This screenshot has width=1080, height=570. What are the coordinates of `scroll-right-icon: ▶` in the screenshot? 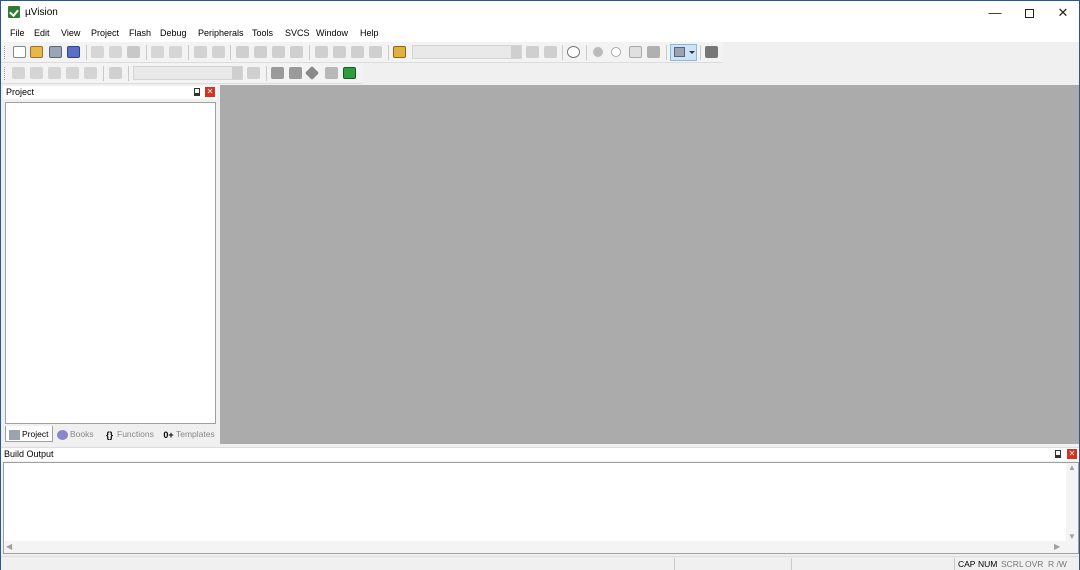 It's located at (1057, 546).